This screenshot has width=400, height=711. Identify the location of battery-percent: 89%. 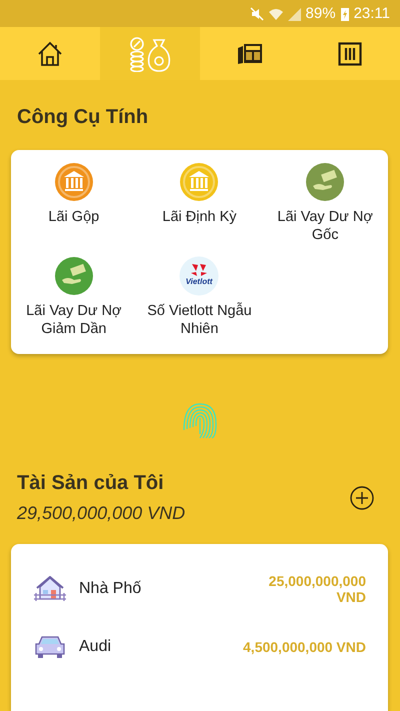
(321, 13).